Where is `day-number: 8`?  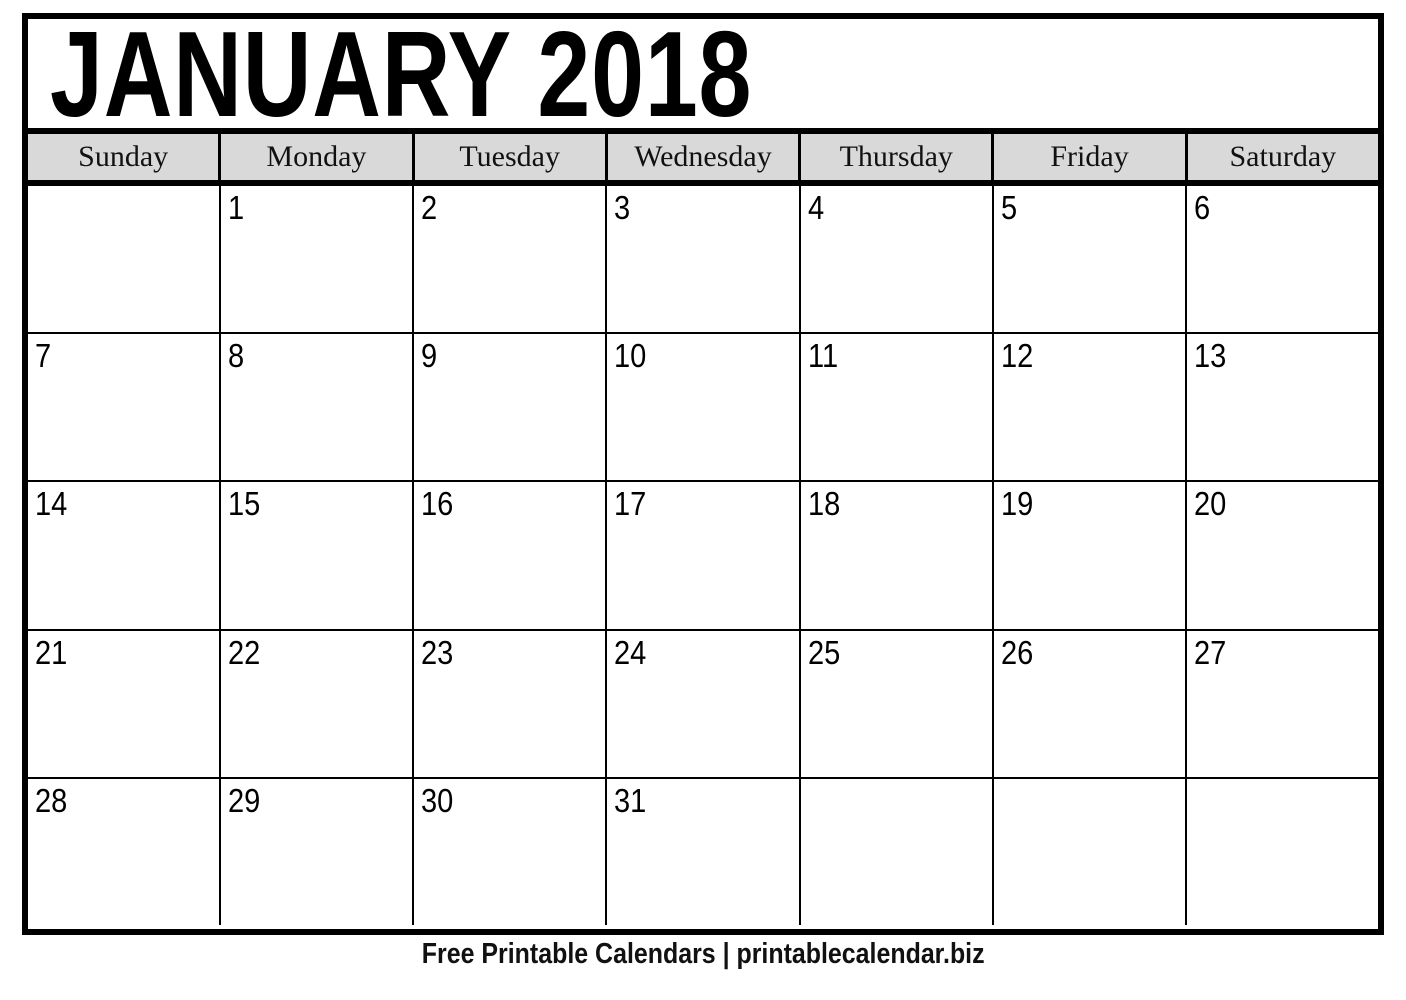 day-number: 8 is located at coordinates (236, 356).